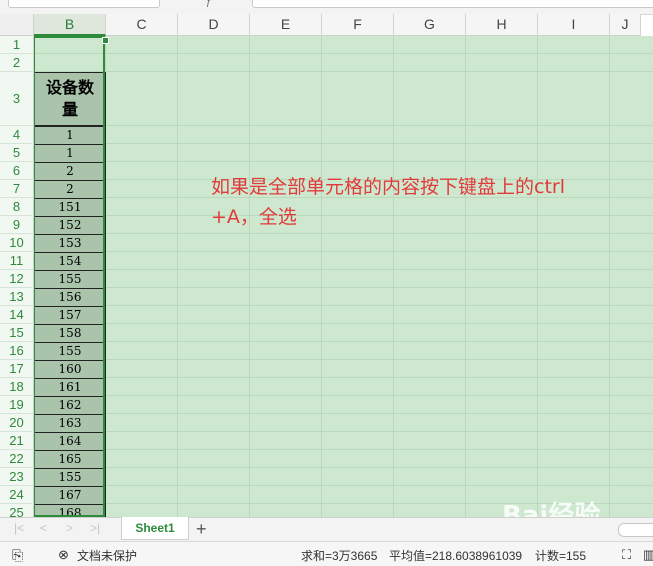  Describe the element at coordinates (17, 441) in the screenshot. I see `row-header-21: 21` at that location.